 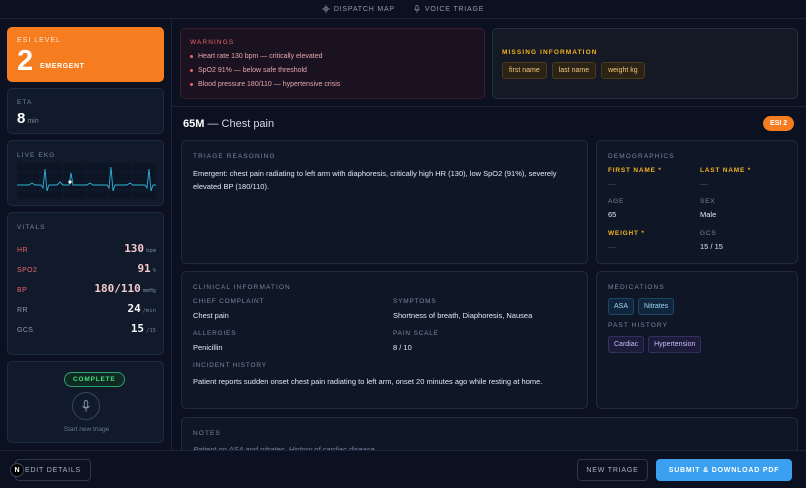 I want to click on top-nav: DISPATCH MAP VOICE TRIAGE, so click(x=403, y=9).